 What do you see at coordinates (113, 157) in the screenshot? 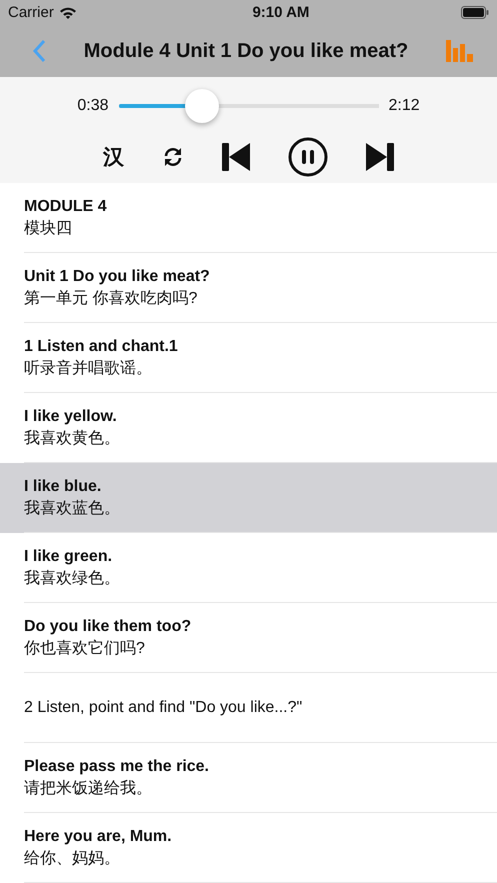
I see `translation-button: 汉` at bounding box center [113, 157].